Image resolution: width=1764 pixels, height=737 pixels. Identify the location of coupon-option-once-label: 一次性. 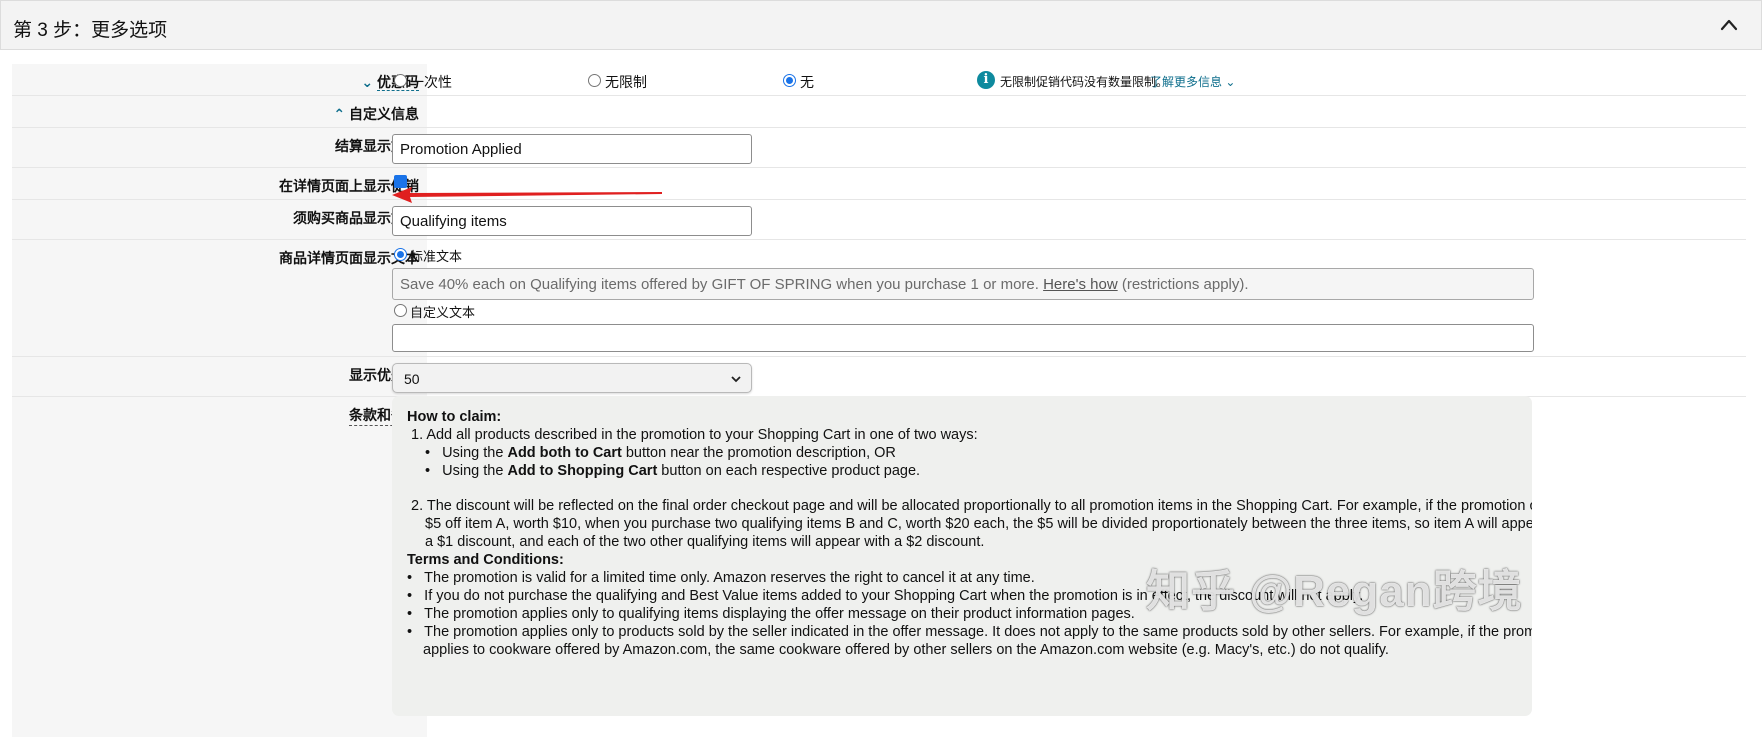
(431, 82).